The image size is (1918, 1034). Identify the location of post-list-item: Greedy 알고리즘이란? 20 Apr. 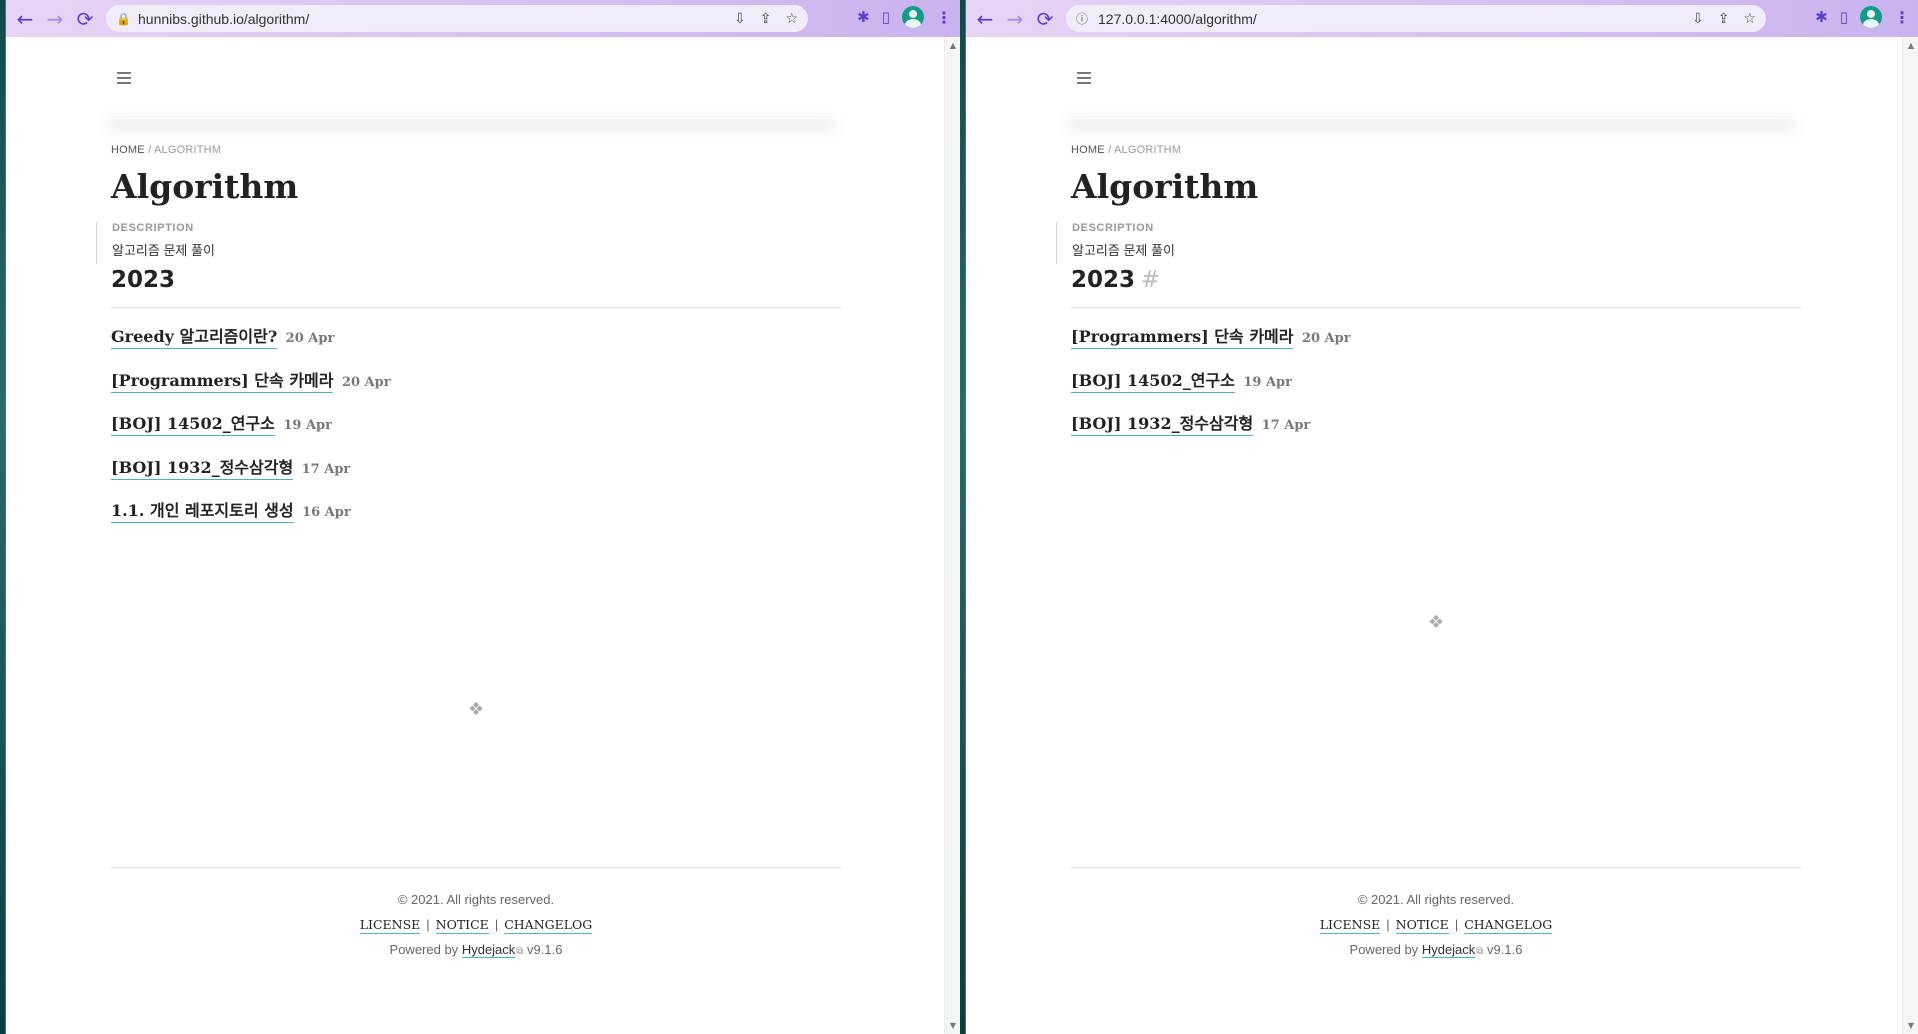
(251, 345).